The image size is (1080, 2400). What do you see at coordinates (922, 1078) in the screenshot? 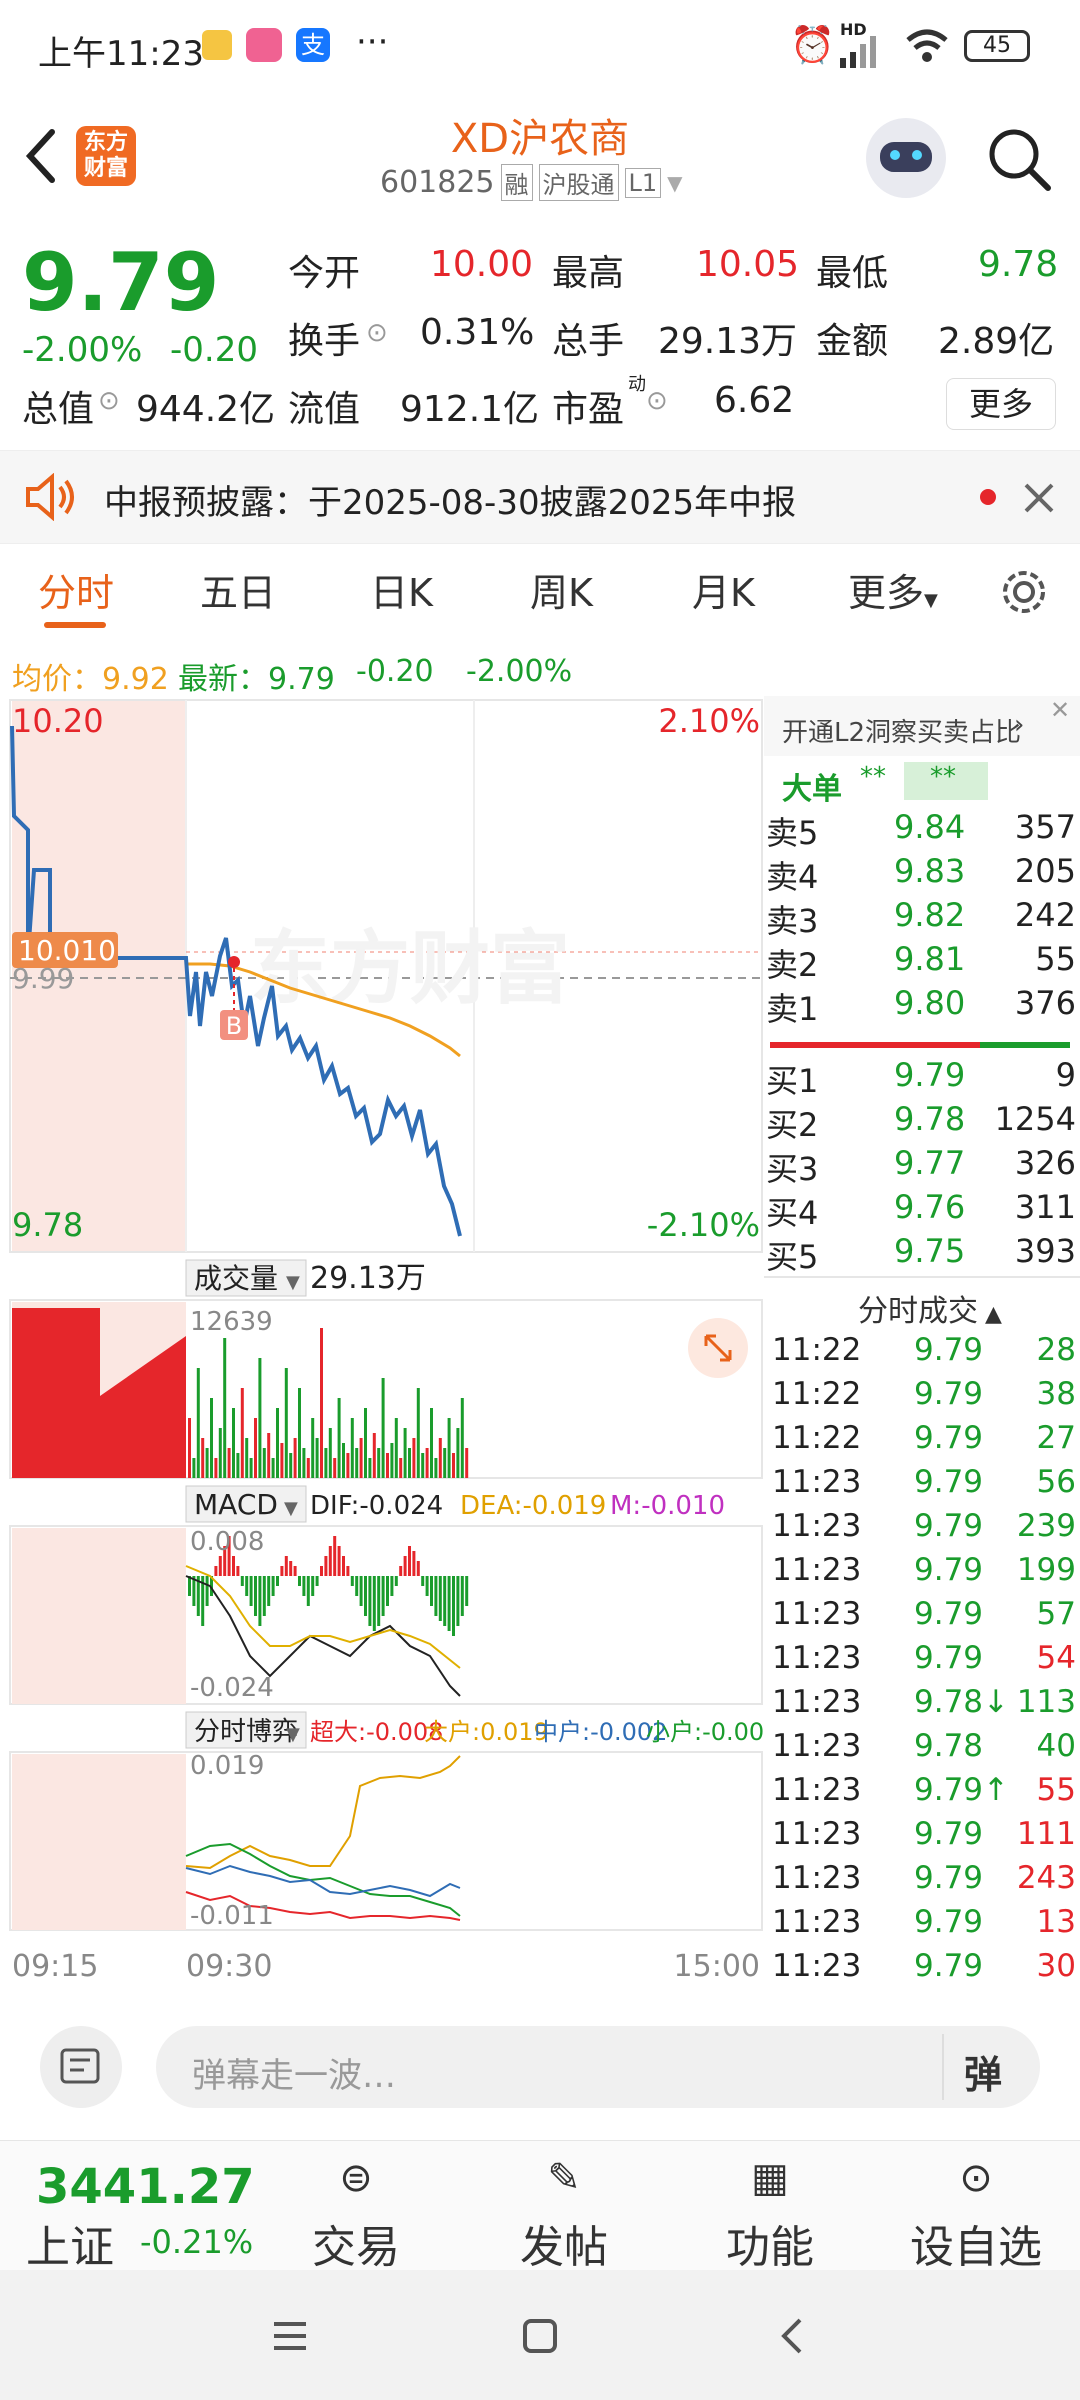
I see `bid-row: 买1 9.79 9` at bounding box center [922, 1078].